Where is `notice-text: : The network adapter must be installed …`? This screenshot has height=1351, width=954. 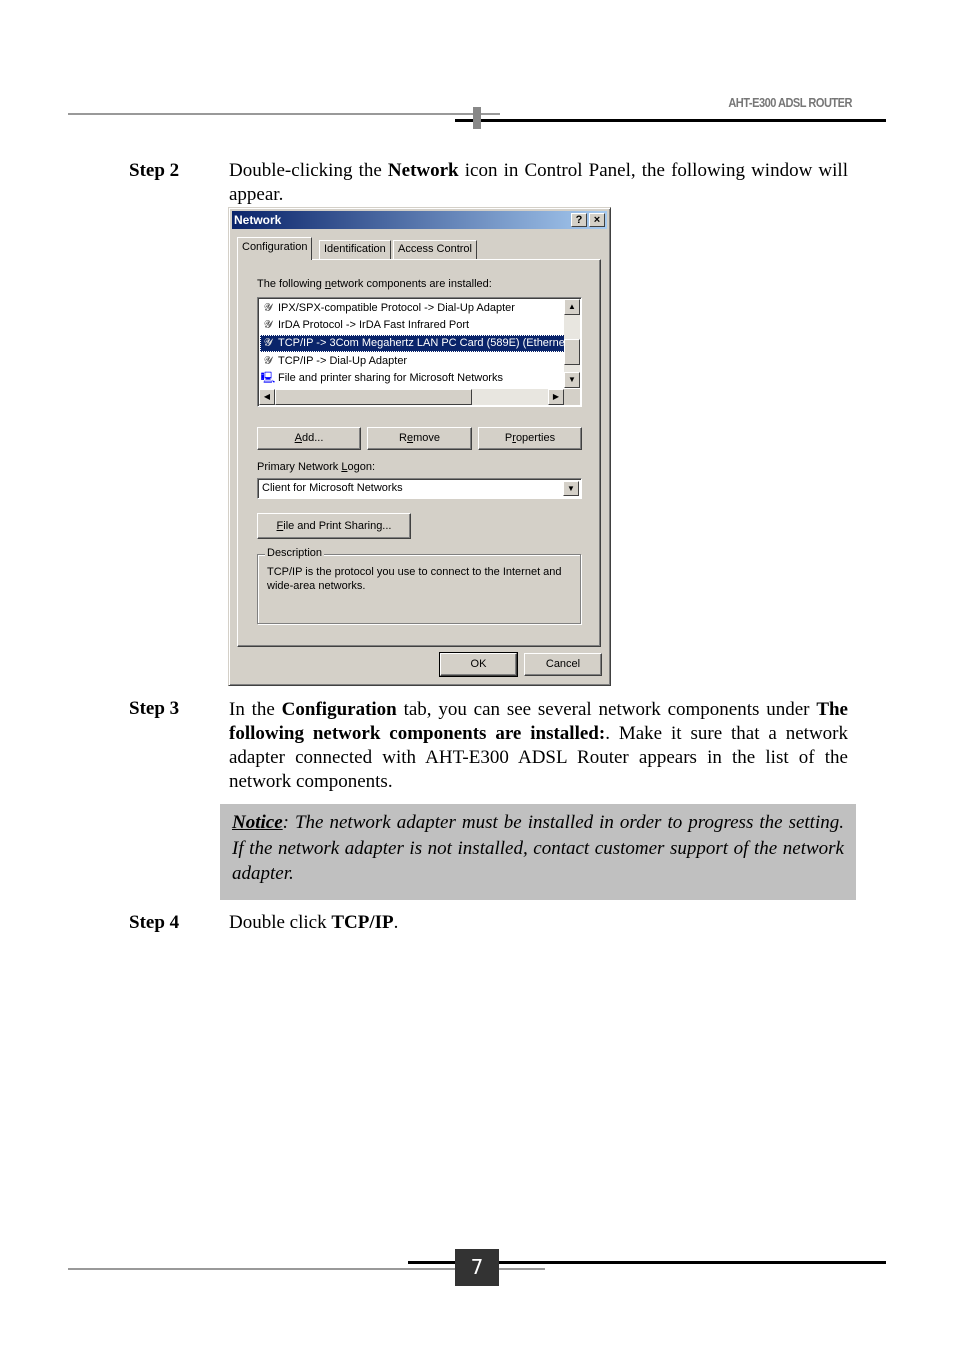
notice-text: : The network adapter must be installed … is located at coordinates (538, 848).